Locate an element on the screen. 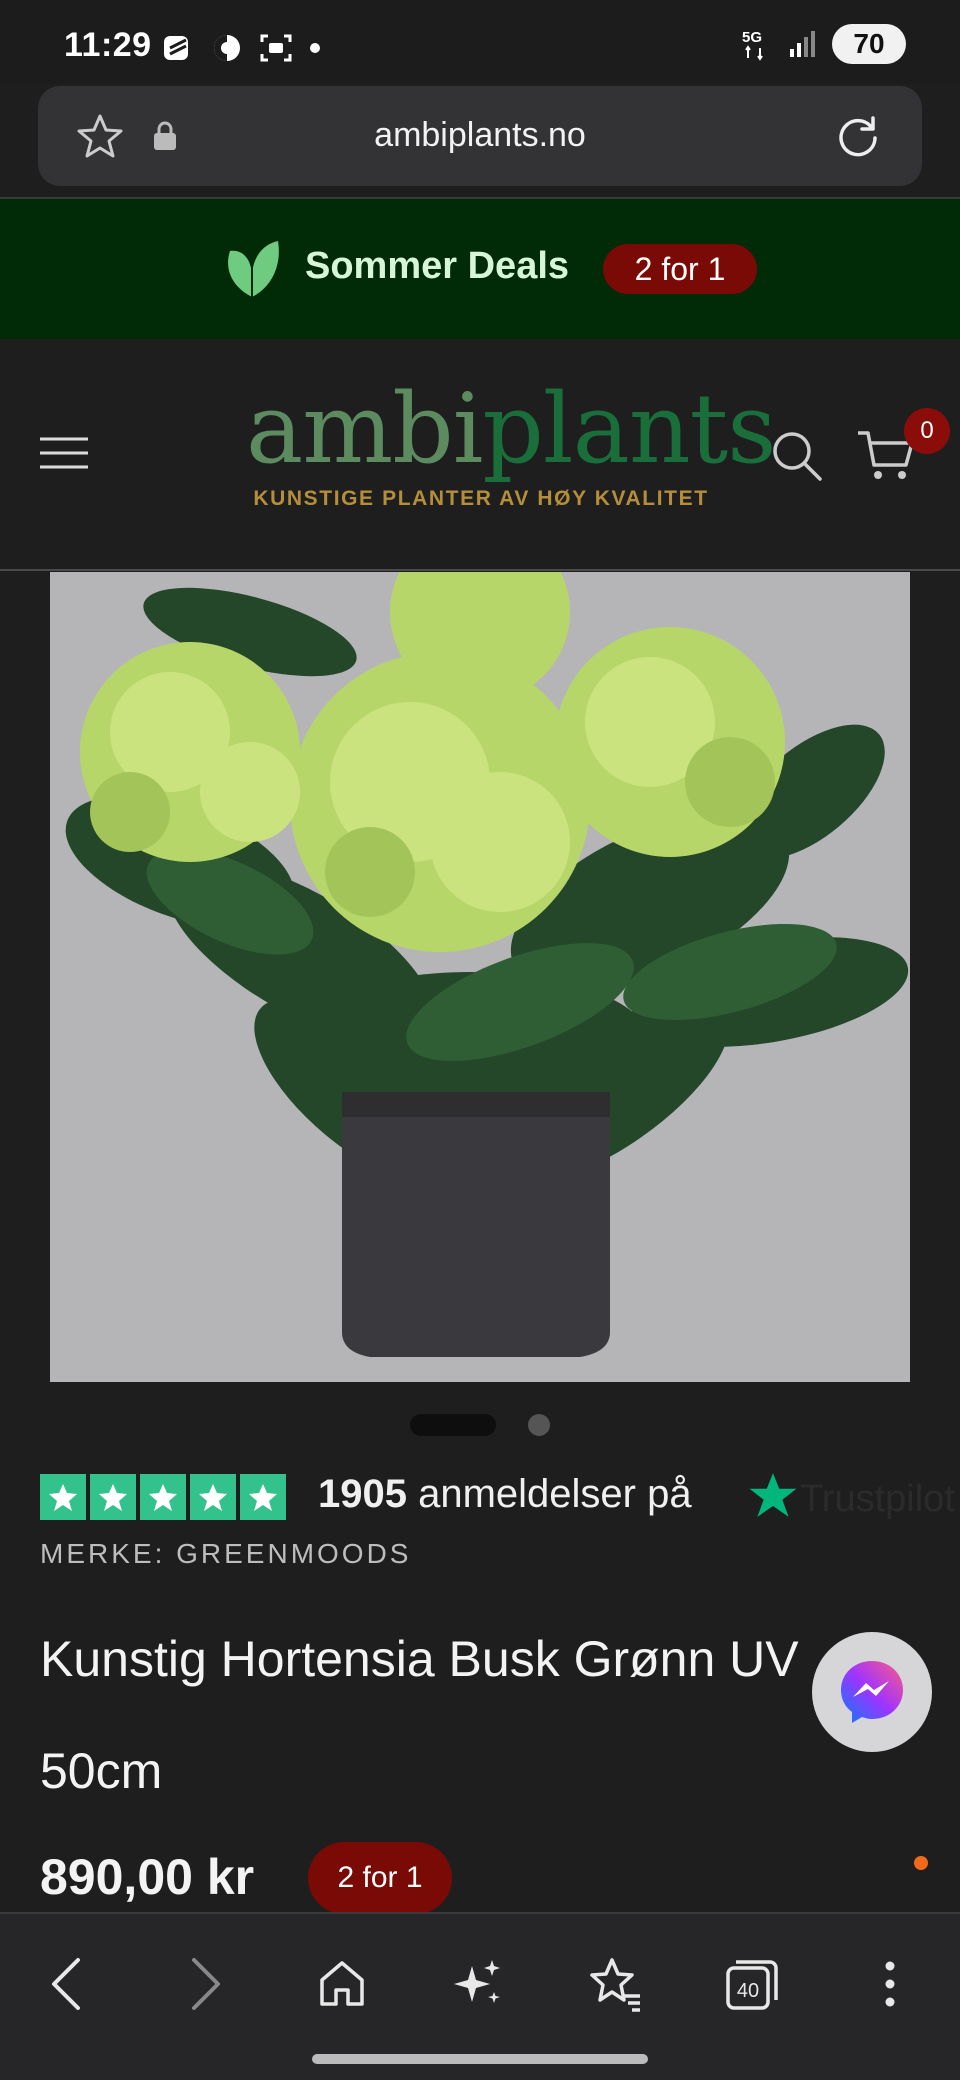 Image resolution: width=960 pixels, height=2080 pixels. battery-level: 70 is located at coordinates (869, 43).